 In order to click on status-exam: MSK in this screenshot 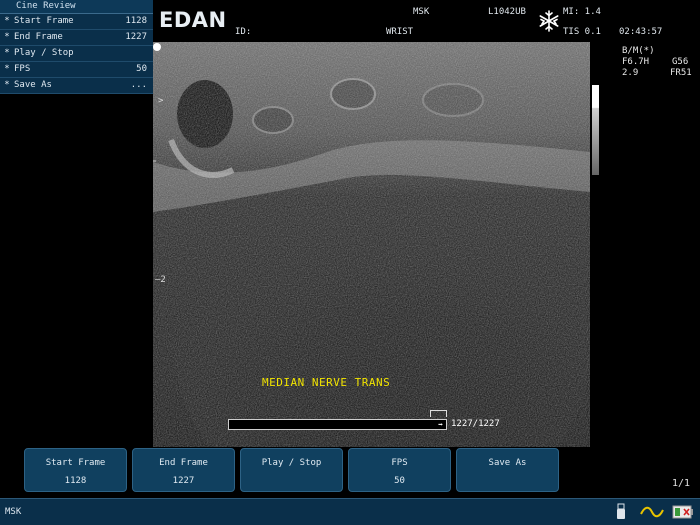, I will do `click(13, 512)`.